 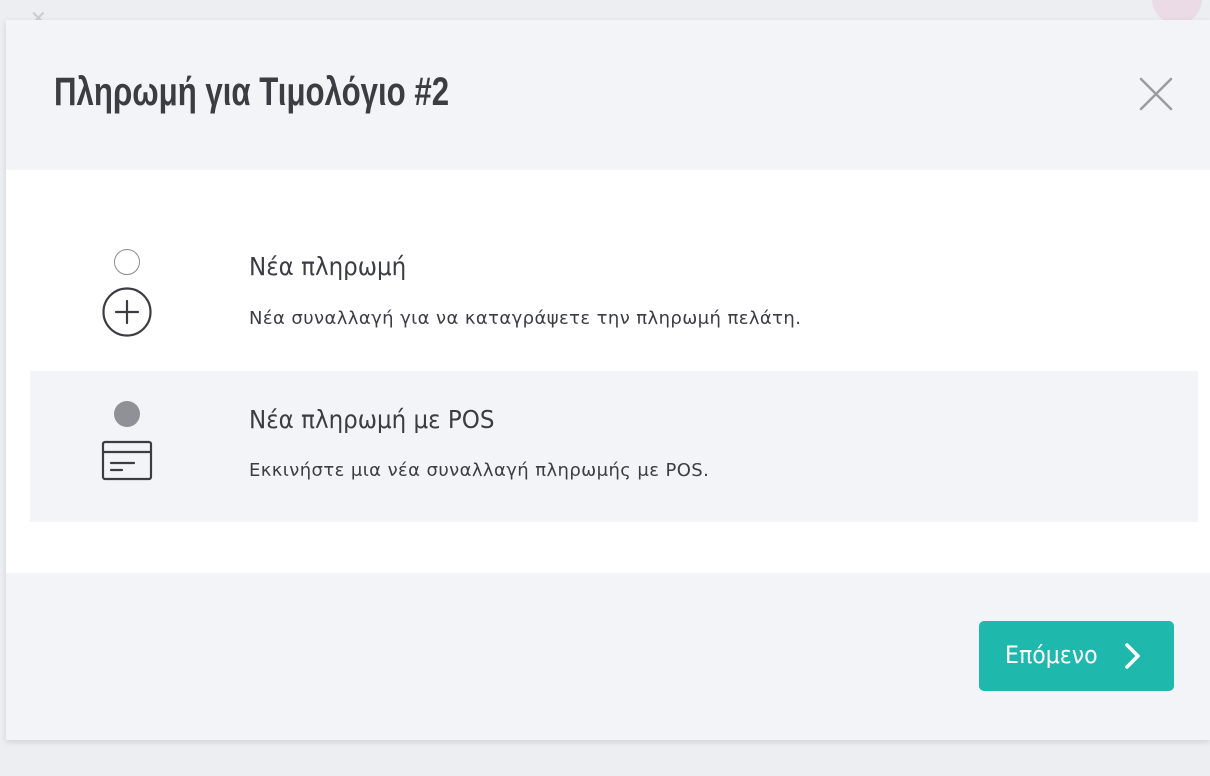 I want to click on card-terminal-icon, so click(x=127, y=460).